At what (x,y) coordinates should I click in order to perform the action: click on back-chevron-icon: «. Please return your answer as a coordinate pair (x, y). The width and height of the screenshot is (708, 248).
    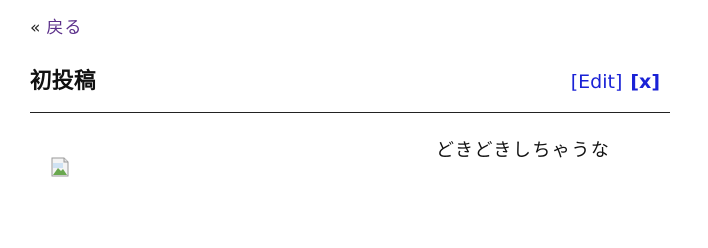
    Looking at the image, I should click on (35, 28).